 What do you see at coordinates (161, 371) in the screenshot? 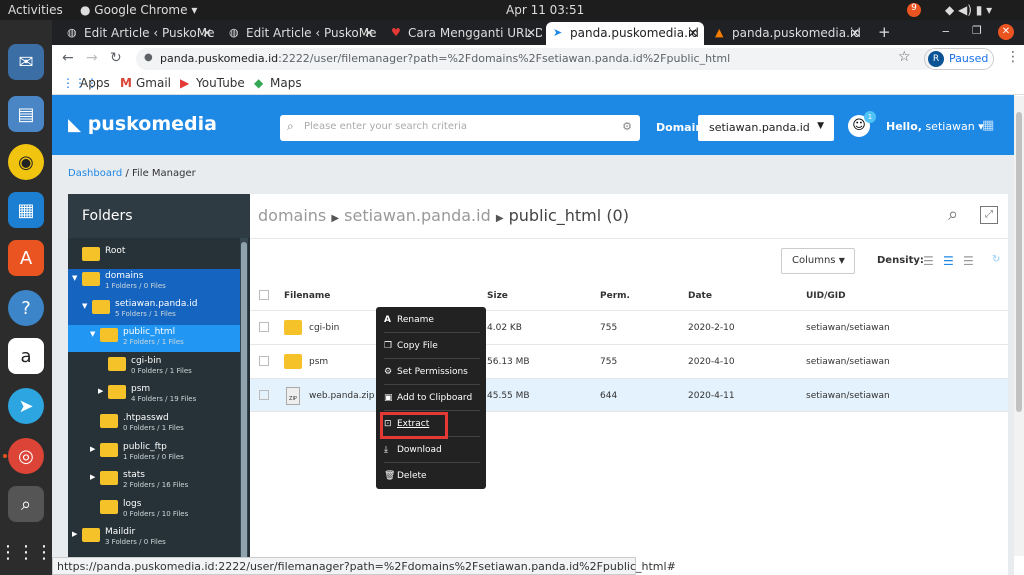
I see `node-info: 0 Folders / 1 Files` at bounding box center [161, 371].